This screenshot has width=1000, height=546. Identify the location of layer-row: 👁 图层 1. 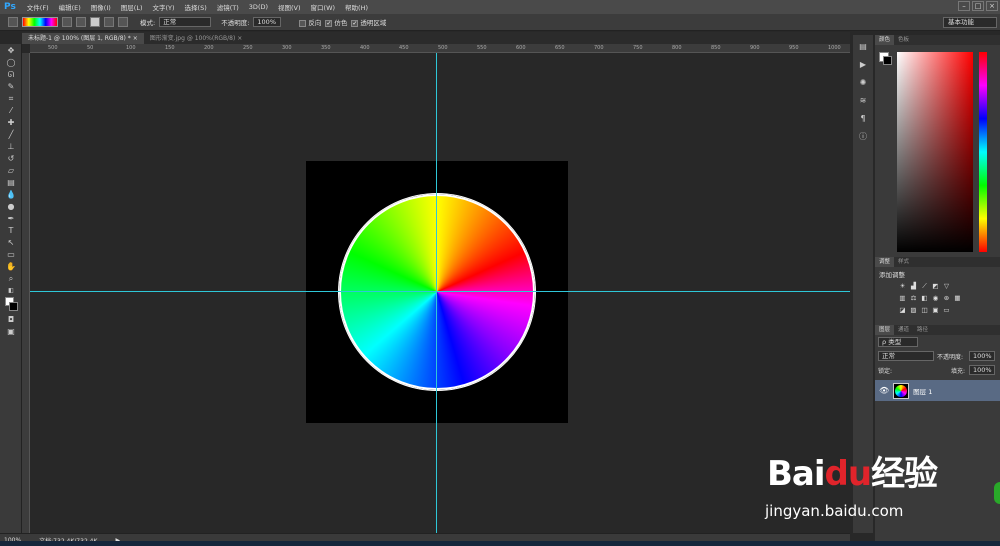
(937, 390).